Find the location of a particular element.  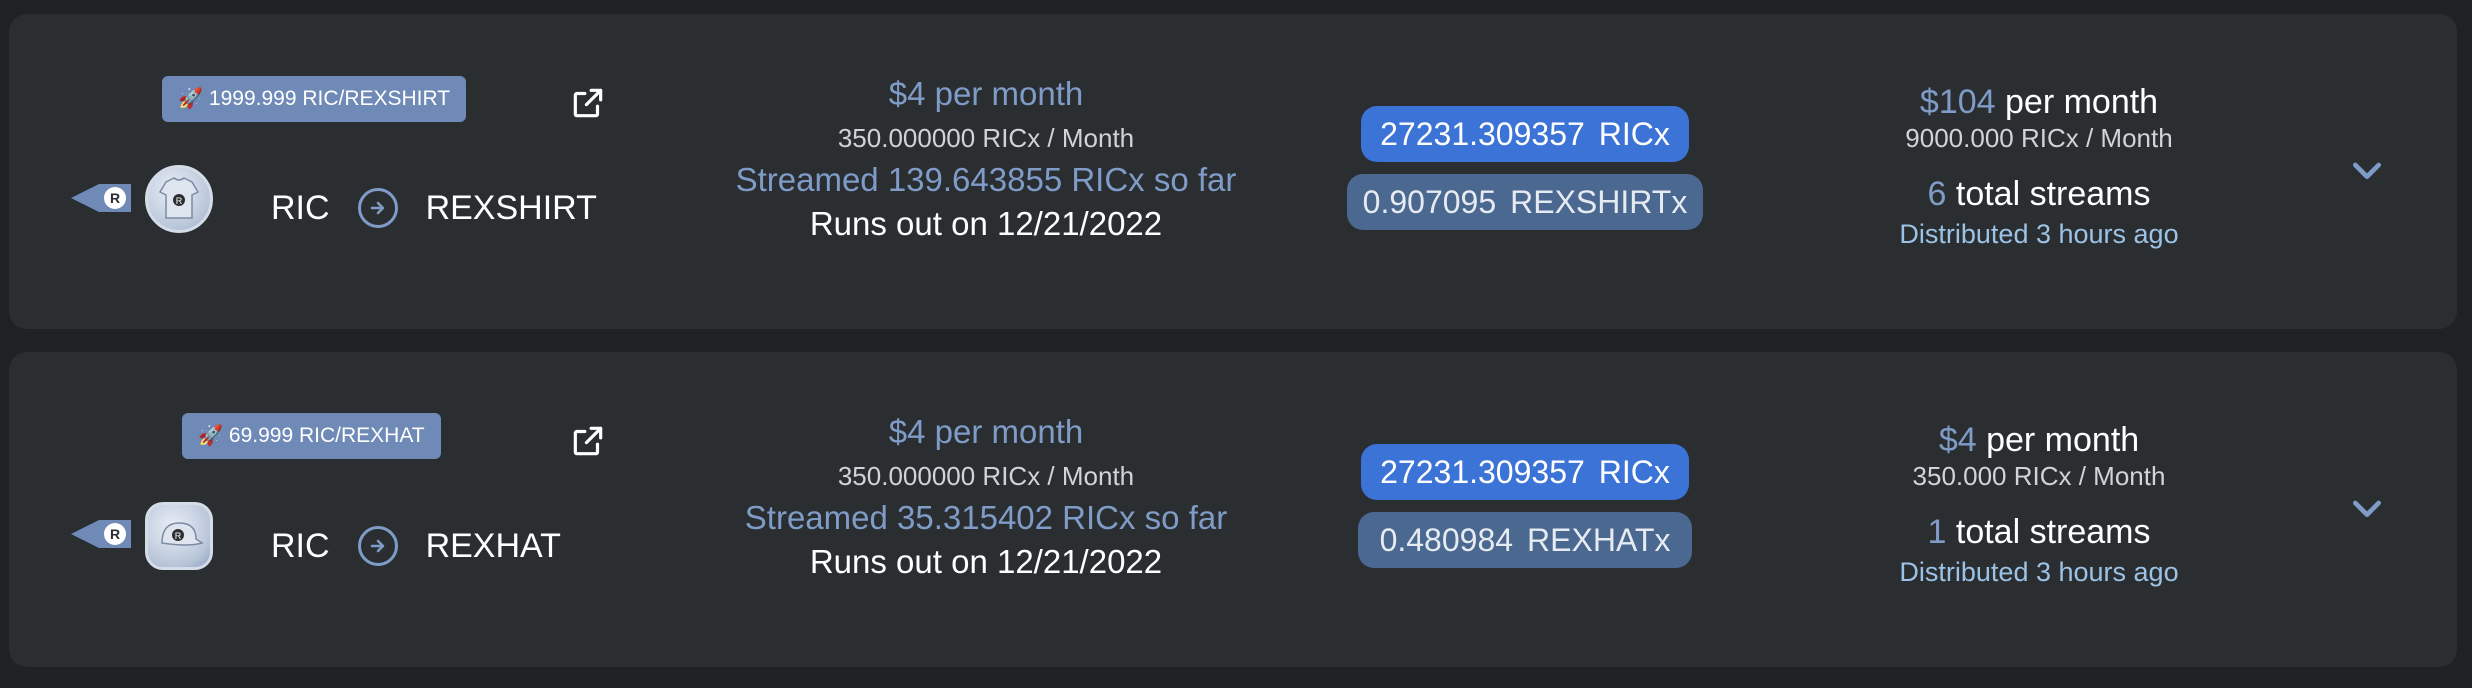

rate-badge-label: 1999.999 RIC/REXSHIRT is located at coordinates (329, 98).